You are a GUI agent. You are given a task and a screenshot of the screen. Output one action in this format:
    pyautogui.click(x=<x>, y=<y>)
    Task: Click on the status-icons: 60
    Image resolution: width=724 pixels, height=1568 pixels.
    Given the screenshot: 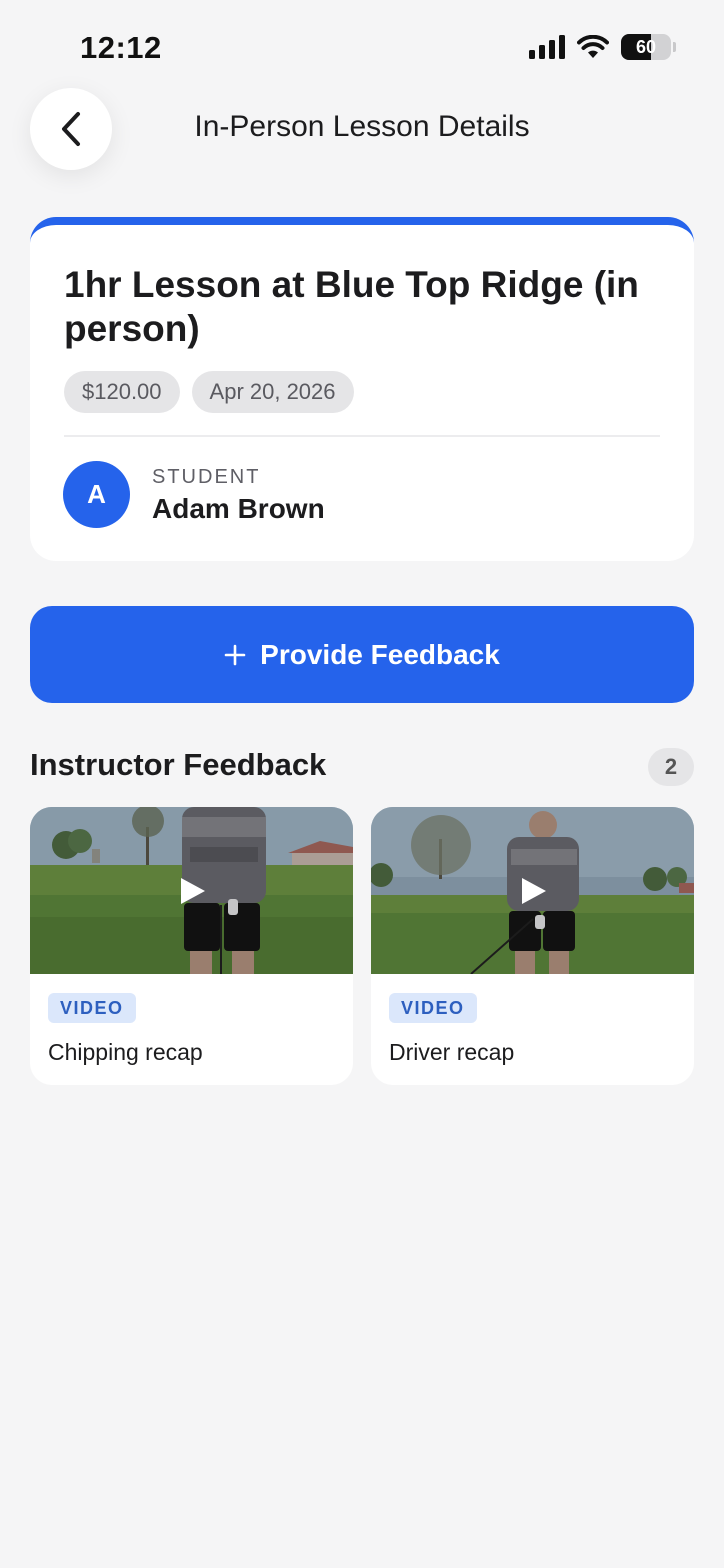 What is the action you would take?
    pyautogui.click(x=602, y=47)
    